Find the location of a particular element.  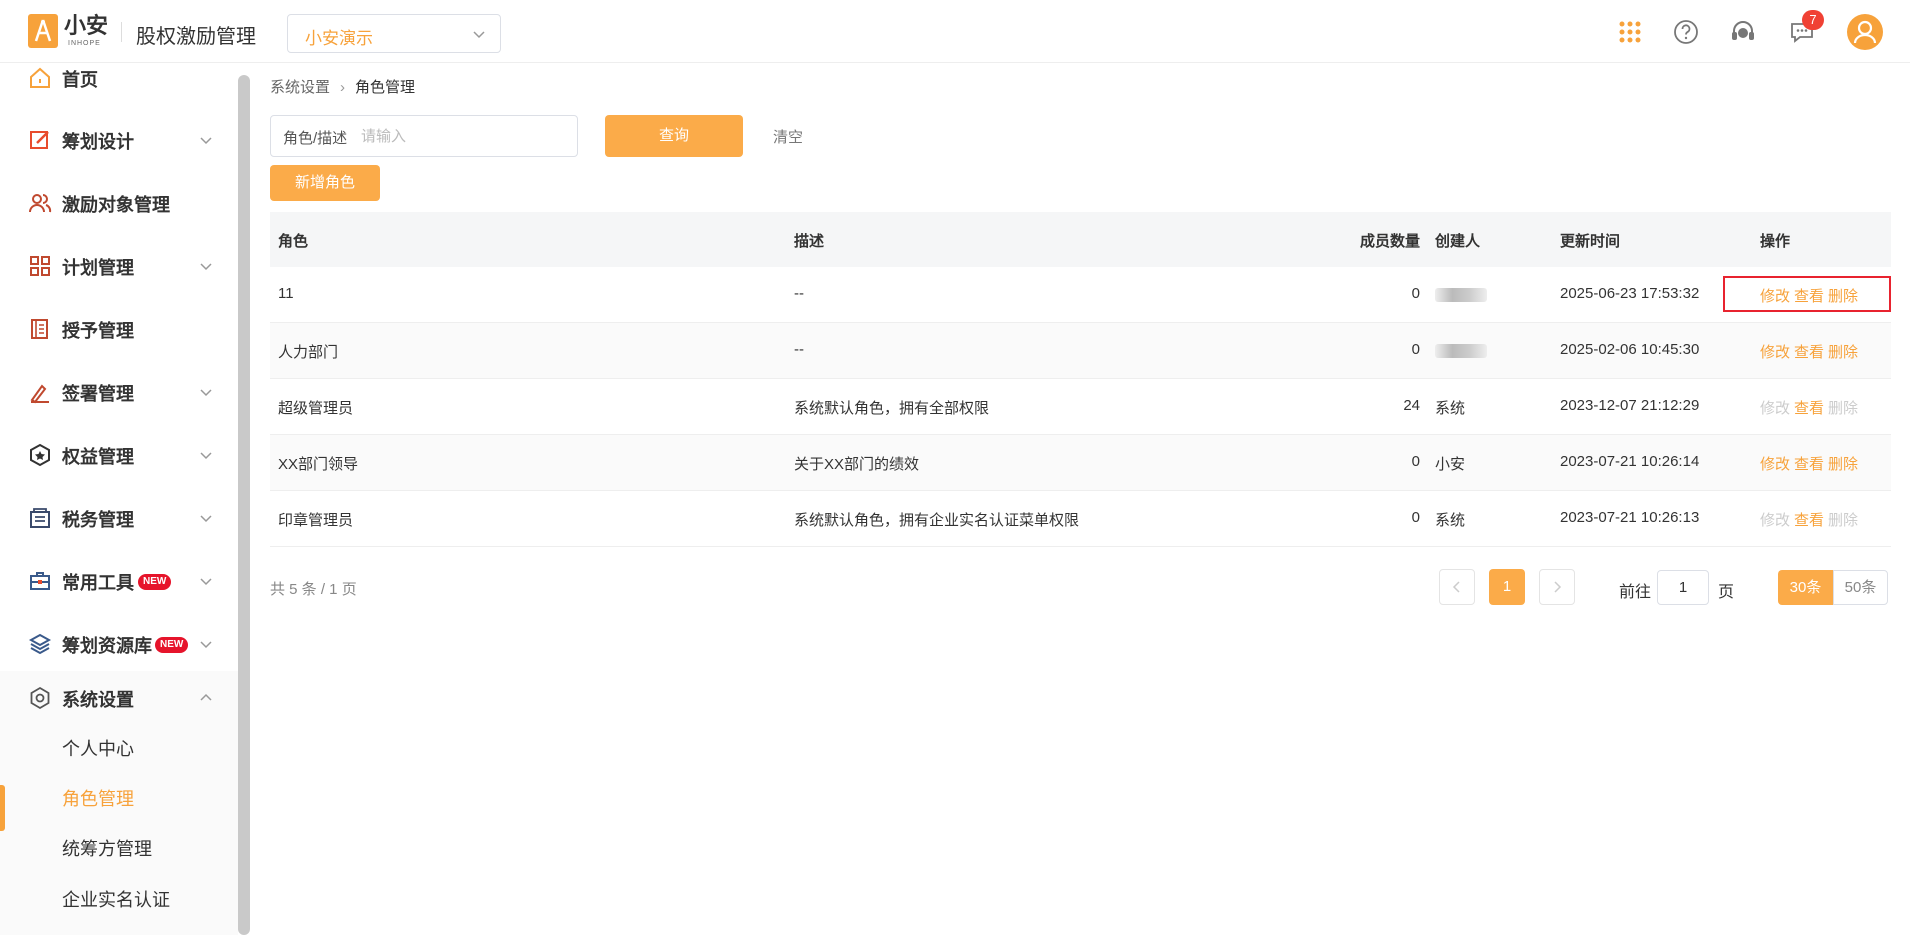

logo-icon is located at coordinates (43, 31).